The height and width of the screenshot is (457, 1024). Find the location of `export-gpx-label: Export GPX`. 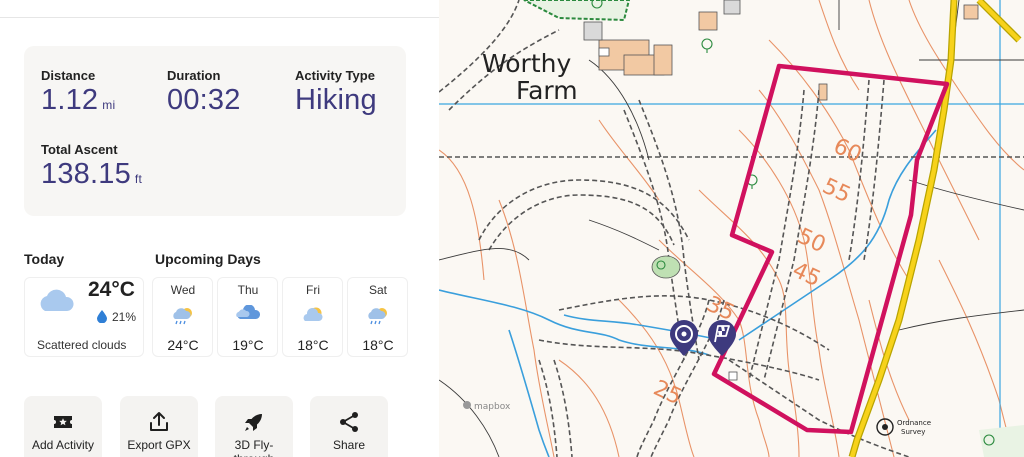

export-gpx-label: Export GPX is located at coordinates (159, 445).